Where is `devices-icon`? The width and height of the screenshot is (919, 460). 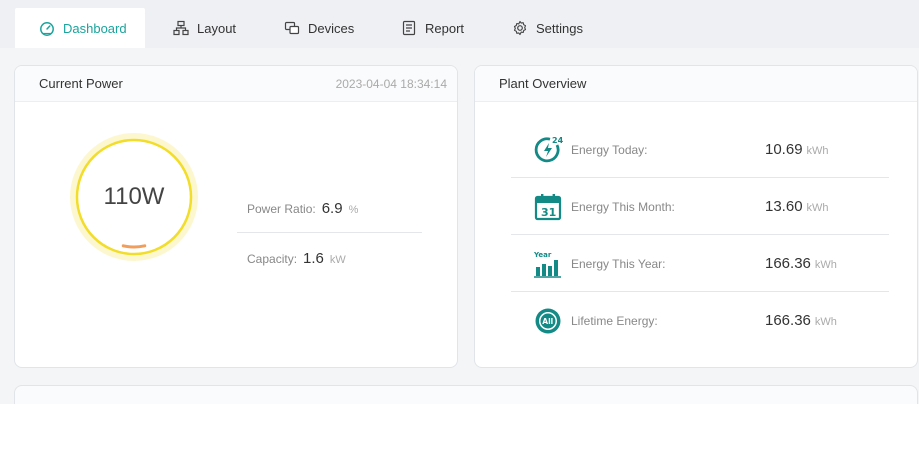 devices-icon is located at coordinates (292, 28).